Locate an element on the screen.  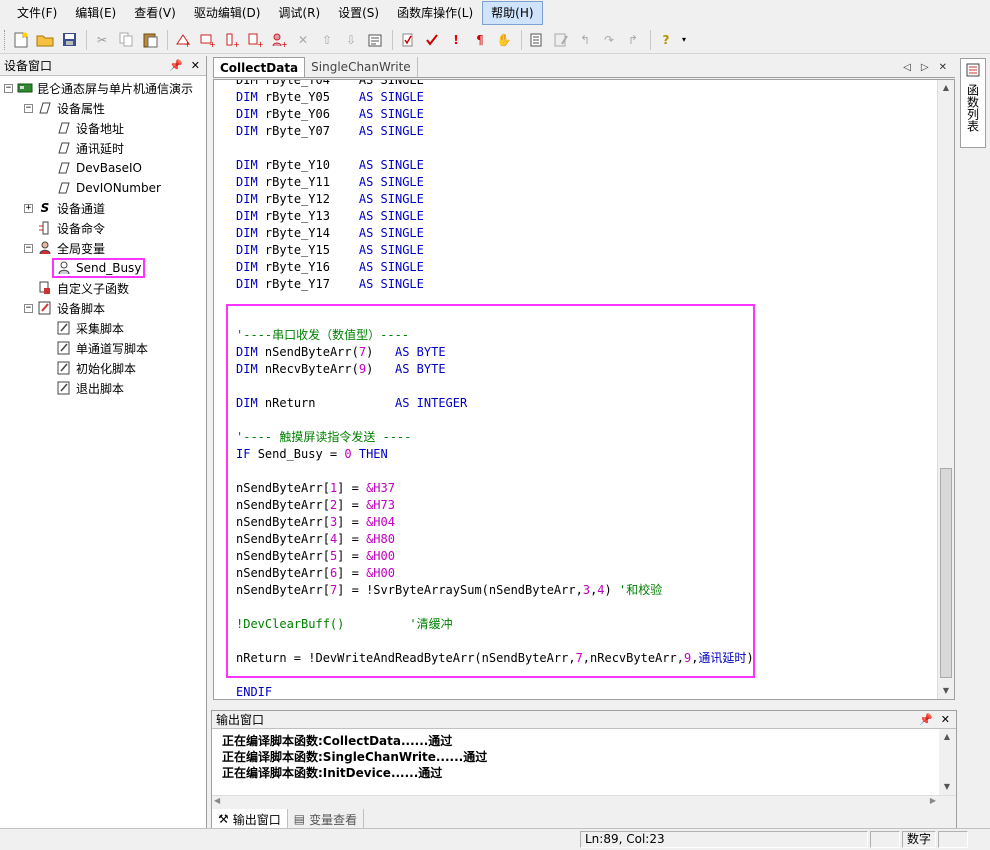
add-function-icon: + is located at coordinates (255, 40).